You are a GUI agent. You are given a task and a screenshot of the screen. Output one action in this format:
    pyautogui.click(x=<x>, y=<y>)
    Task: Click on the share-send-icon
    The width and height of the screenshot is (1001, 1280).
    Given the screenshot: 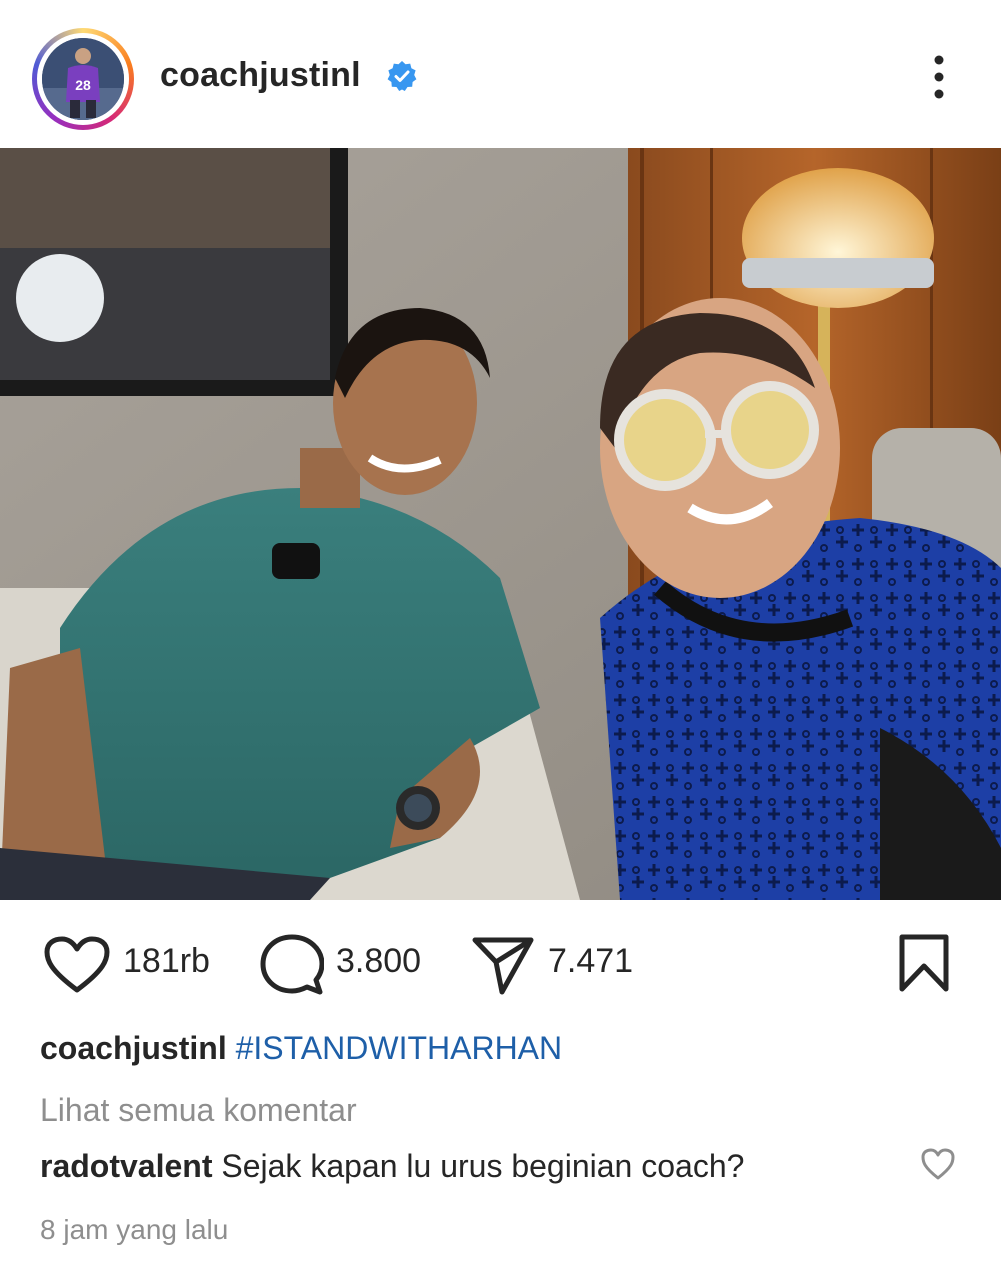 What is the action you would take?
    pyautogui.click(x=503, y=966)
    